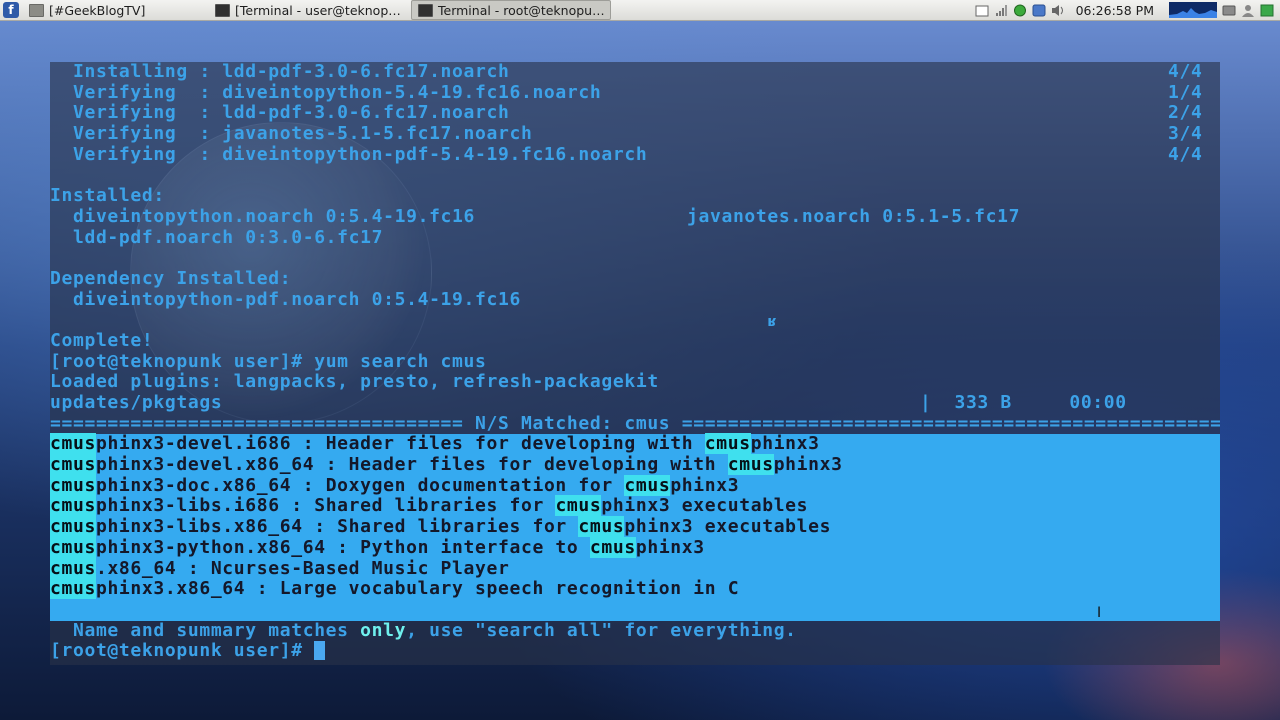  I want to click on logout-icon, so click(1267, 10).